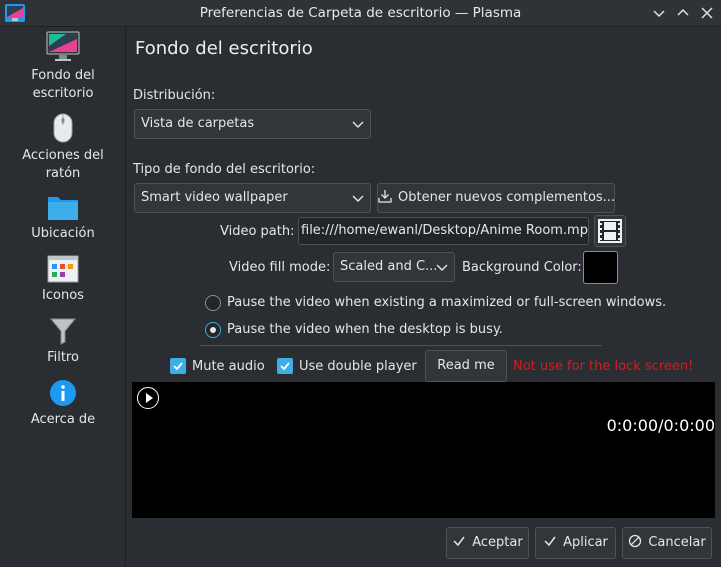  I want to click on close-icon, so click(707, 13).